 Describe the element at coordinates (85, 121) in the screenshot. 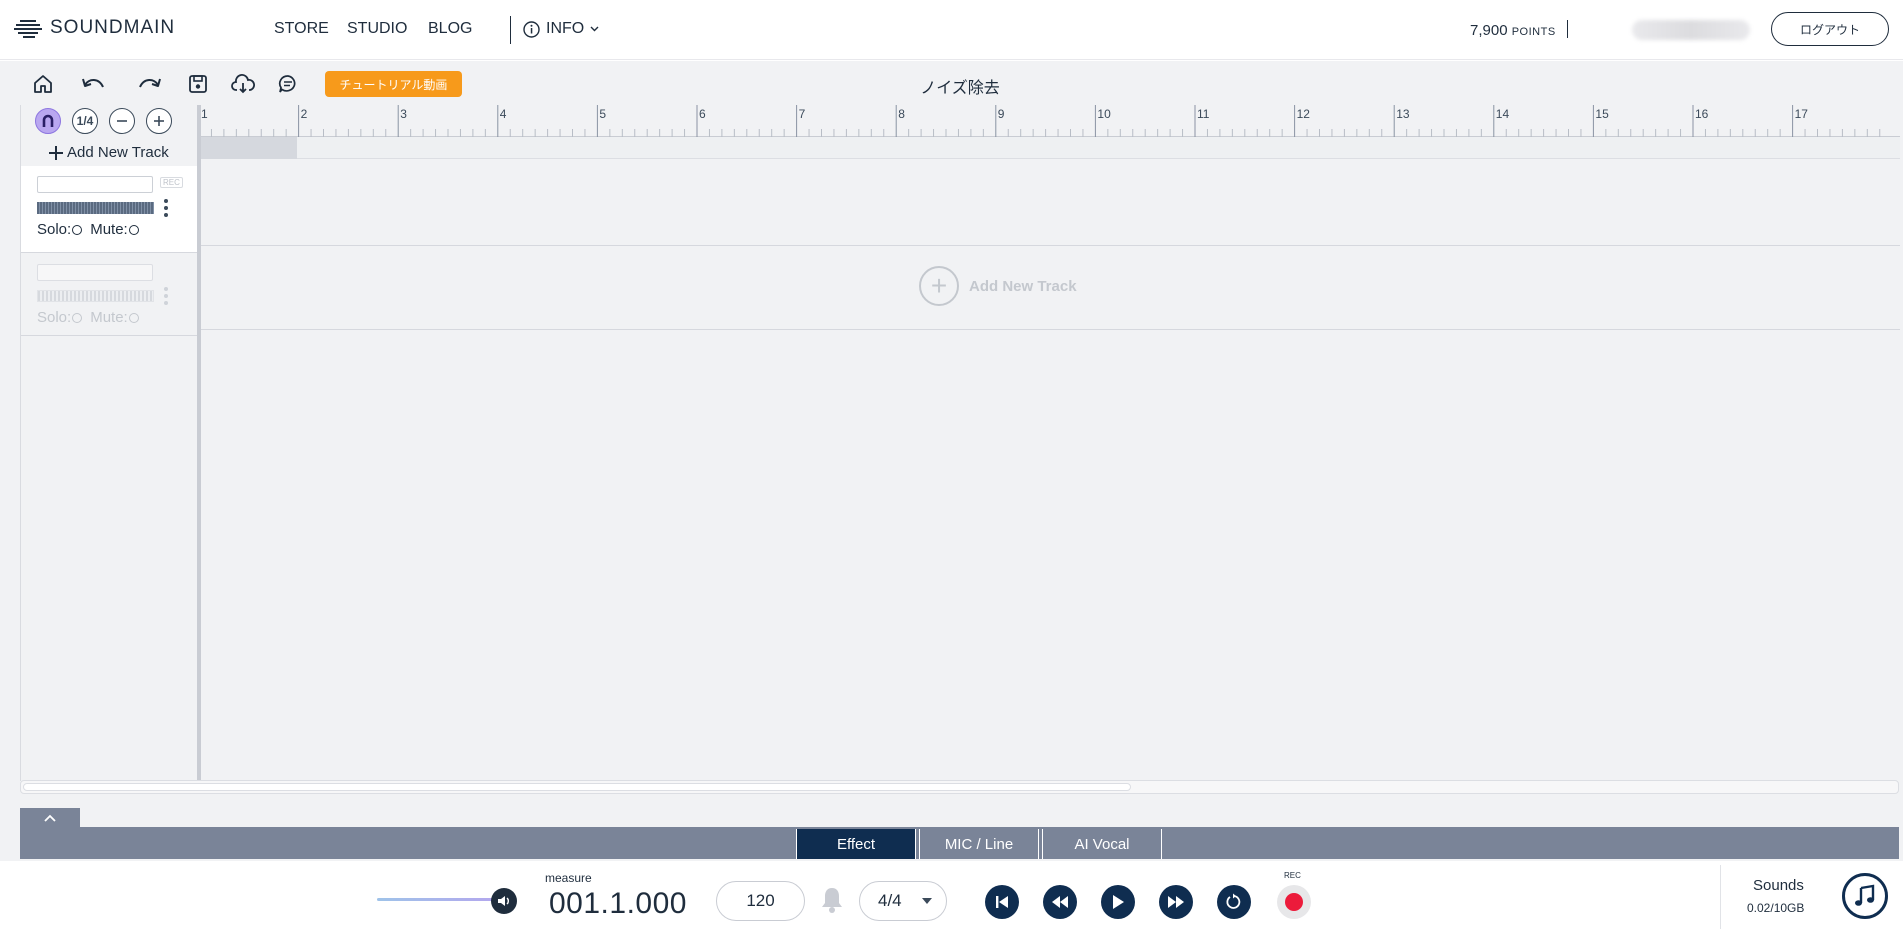

I see `quantize-button: 1/4` at that location.